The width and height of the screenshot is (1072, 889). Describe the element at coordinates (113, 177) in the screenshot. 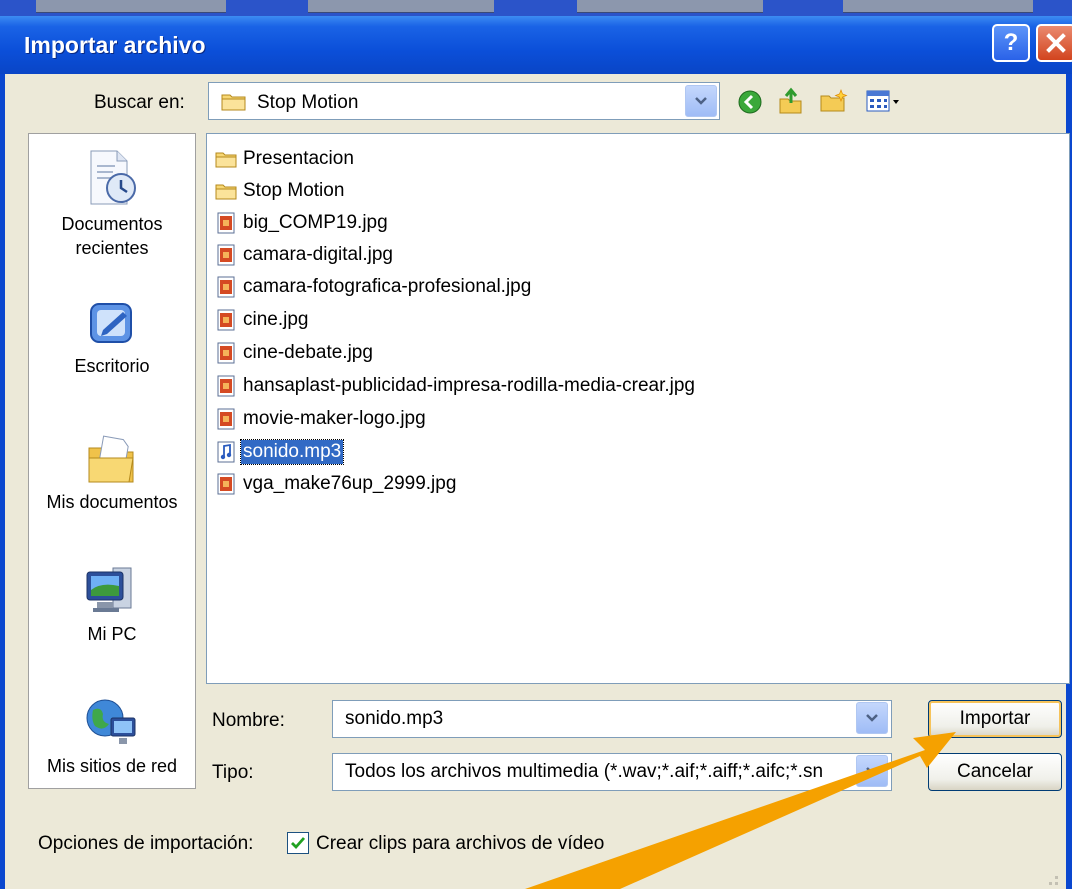

I see `recent-documents-icon` at that location.